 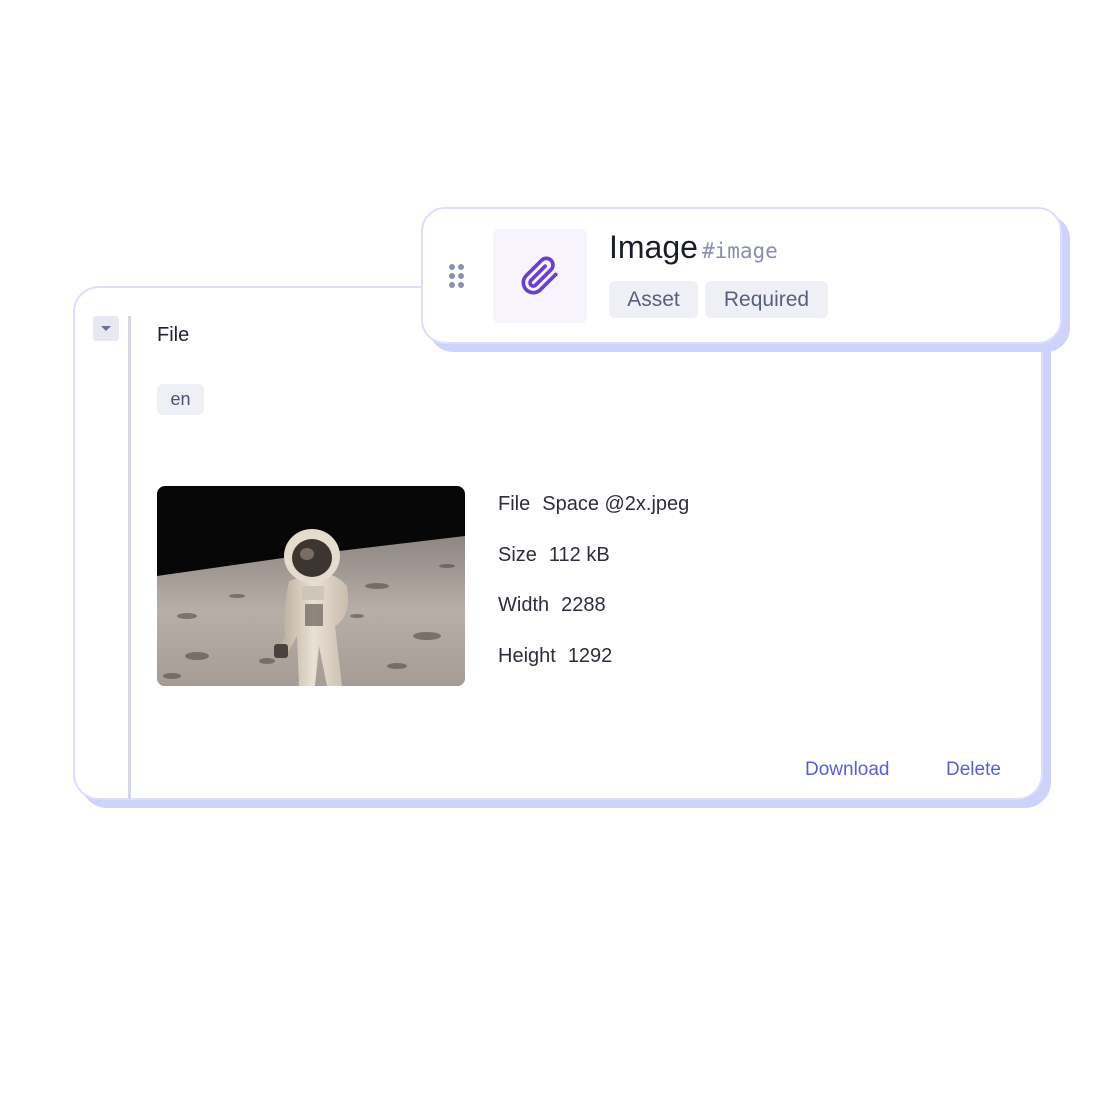 What do you see at coordinates (552, 605) in the screenshot?
I see `asset-meta-width: Width 2288` at bounding box center [552, 605].